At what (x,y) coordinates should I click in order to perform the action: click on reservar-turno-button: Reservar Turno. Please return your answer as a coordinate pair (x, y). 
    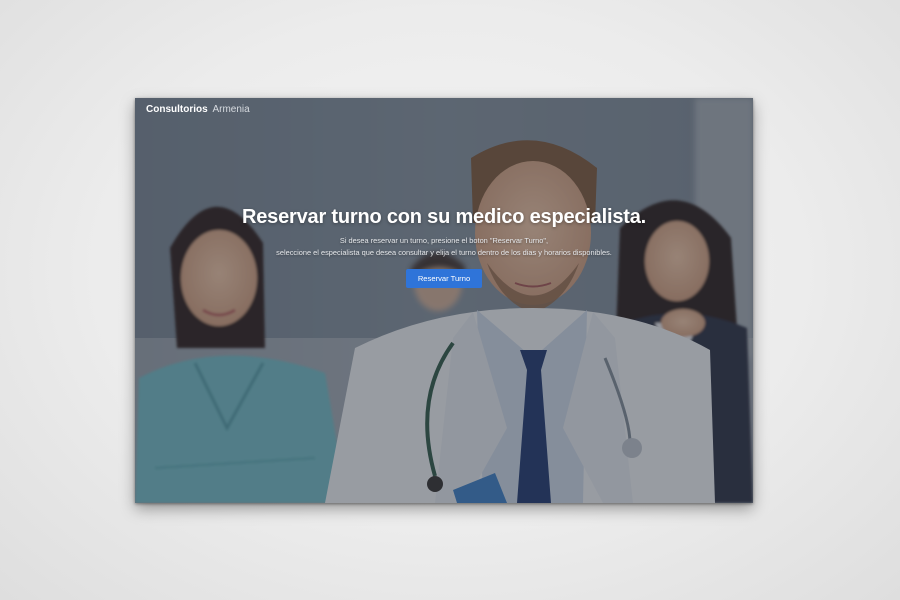
    Looking at the image, I should click on (444, 278).